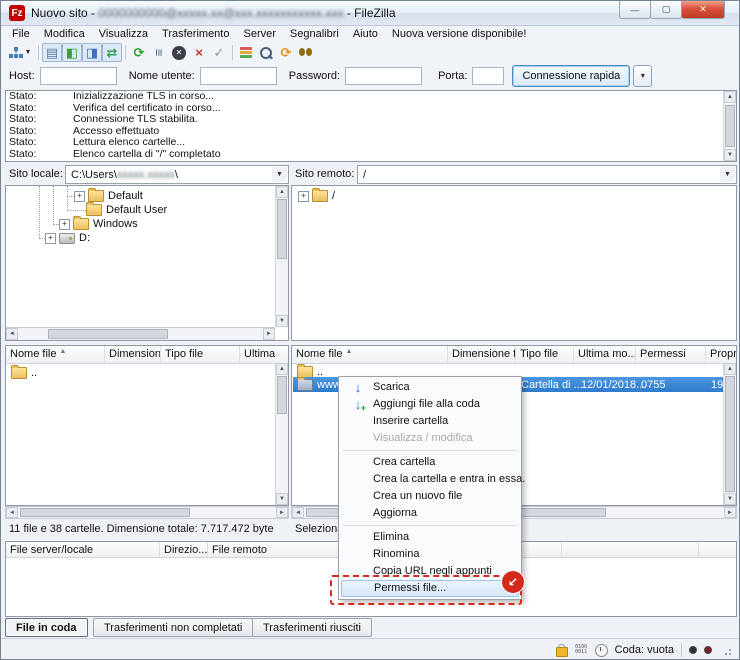 The height and width of the screenshot is (660, 740). Describe the element at coordinates (430, 421) in the screenshot. I see `menu-item-inserire-cartella: Inserire cartella` at that location.